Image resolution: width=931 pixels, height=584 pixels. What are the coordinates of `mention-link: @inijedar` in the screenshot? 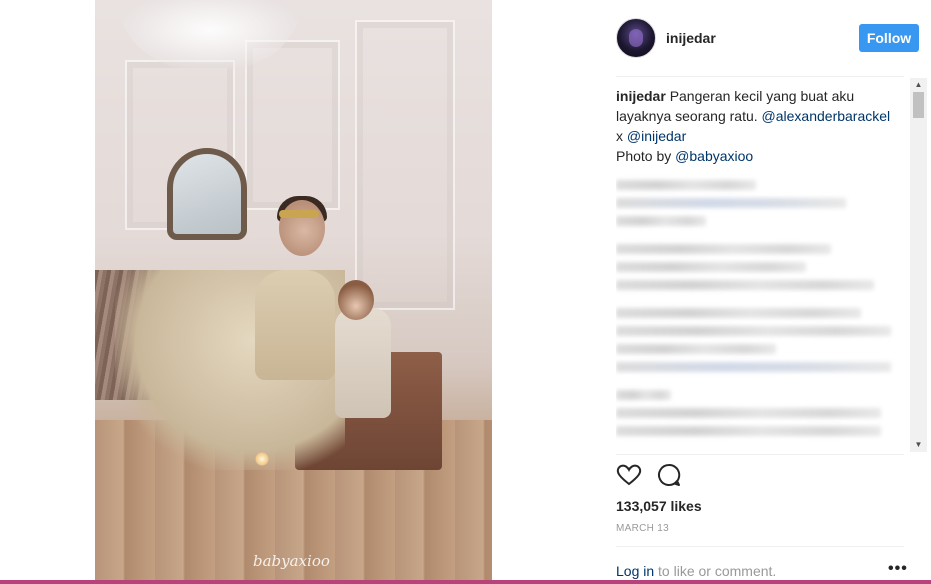 It's located at (656, 136).